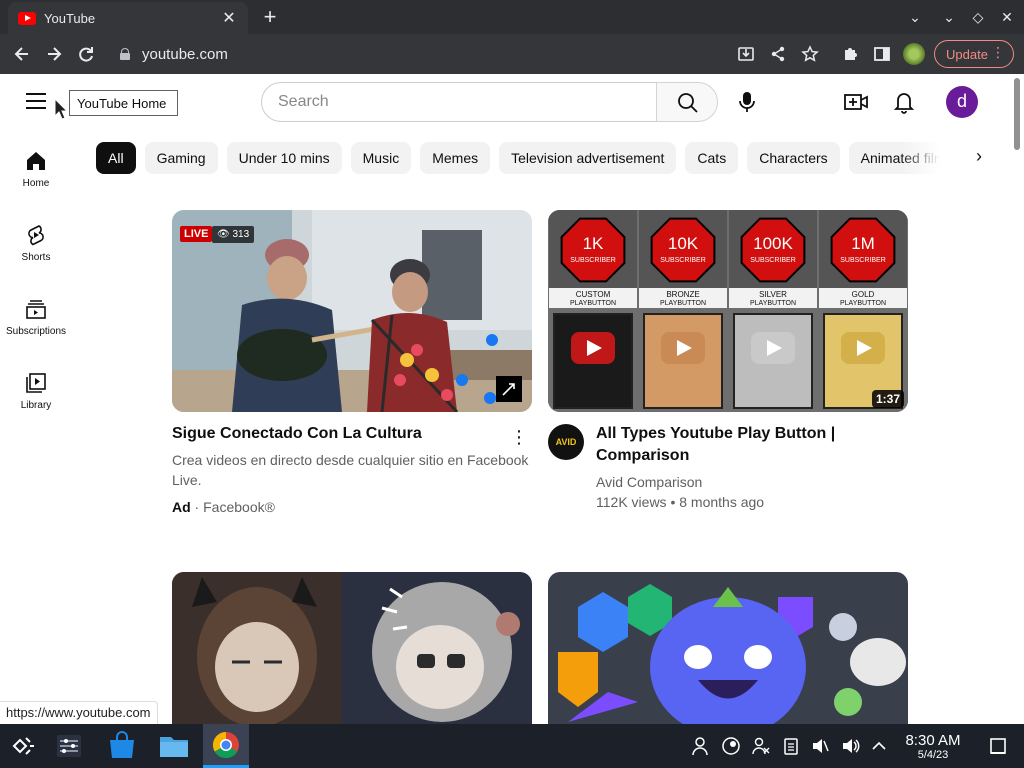 The image size is (1024, 768). I want to click on speaker-muted-icon, so click(820, 746).